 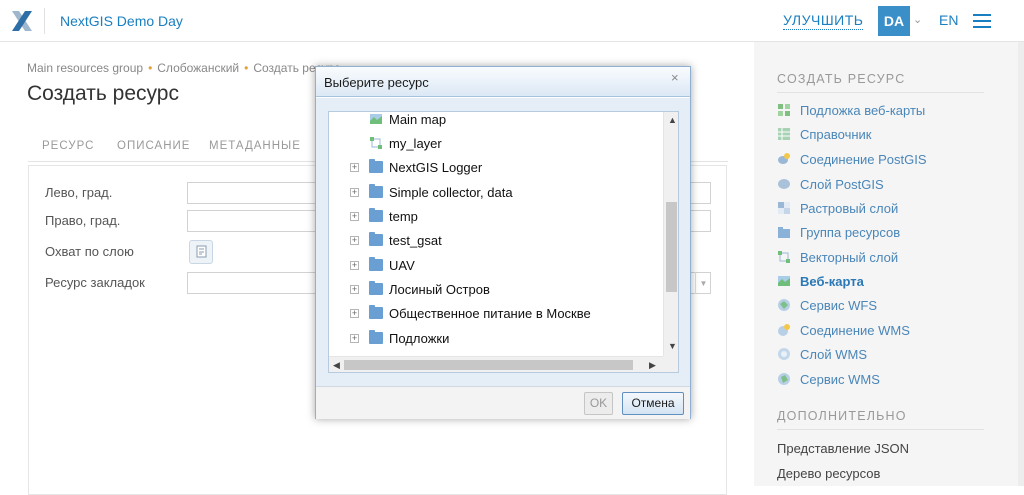 I want to click on sidebar-item-basemap: Подложка веб-карты, so click(x=851, y=112).